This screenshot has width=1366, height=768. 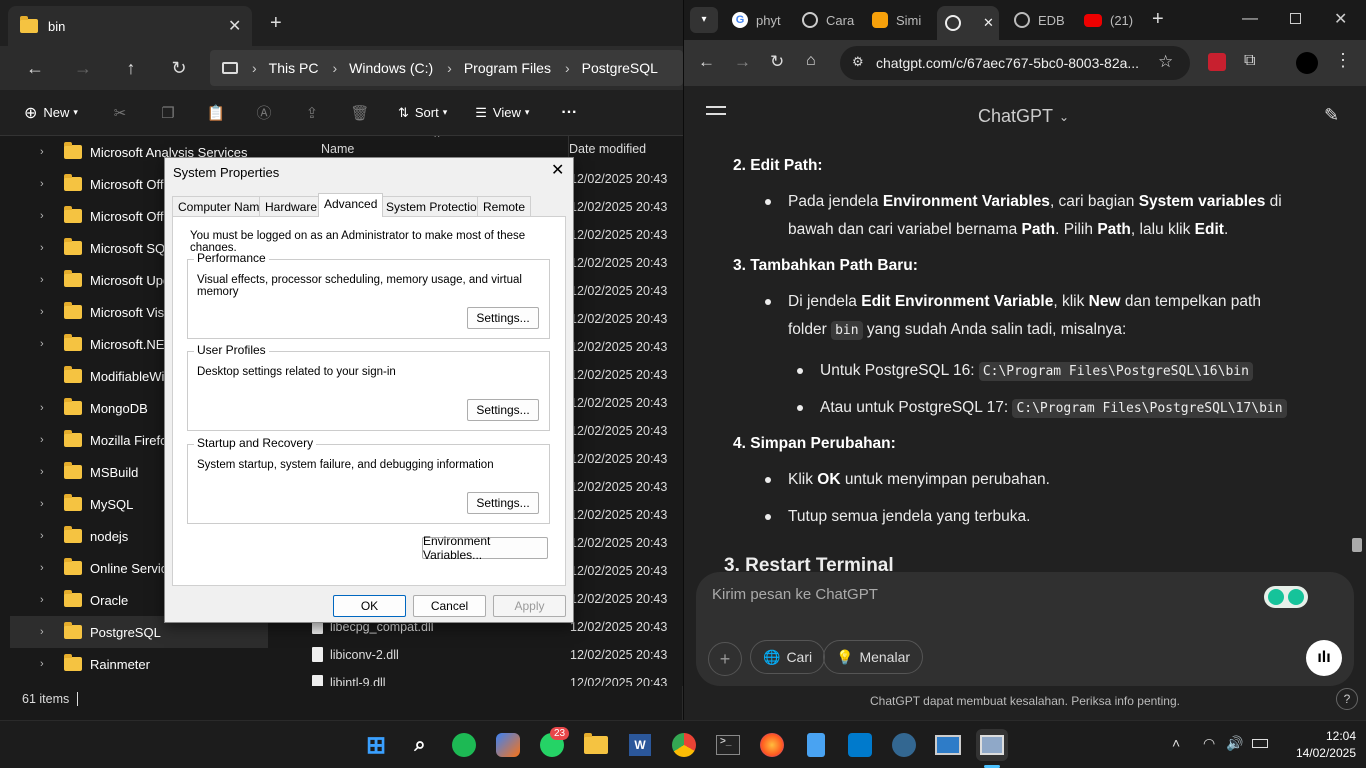 I want to click on attach-icon: +, so click(x=725, y=659).